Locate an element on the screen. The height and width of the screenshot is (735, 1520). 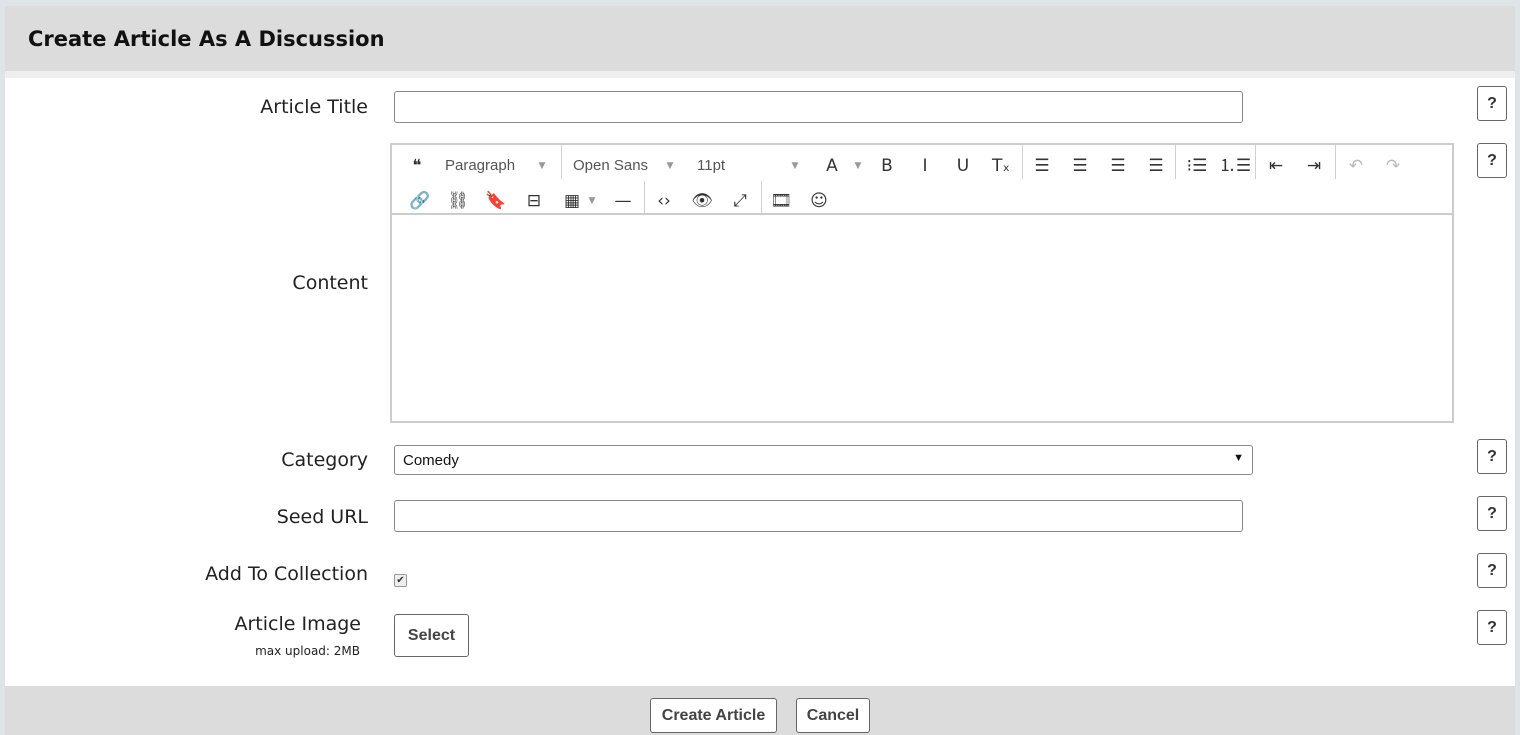
underline-icon: U is located at coordinates (963, 166).